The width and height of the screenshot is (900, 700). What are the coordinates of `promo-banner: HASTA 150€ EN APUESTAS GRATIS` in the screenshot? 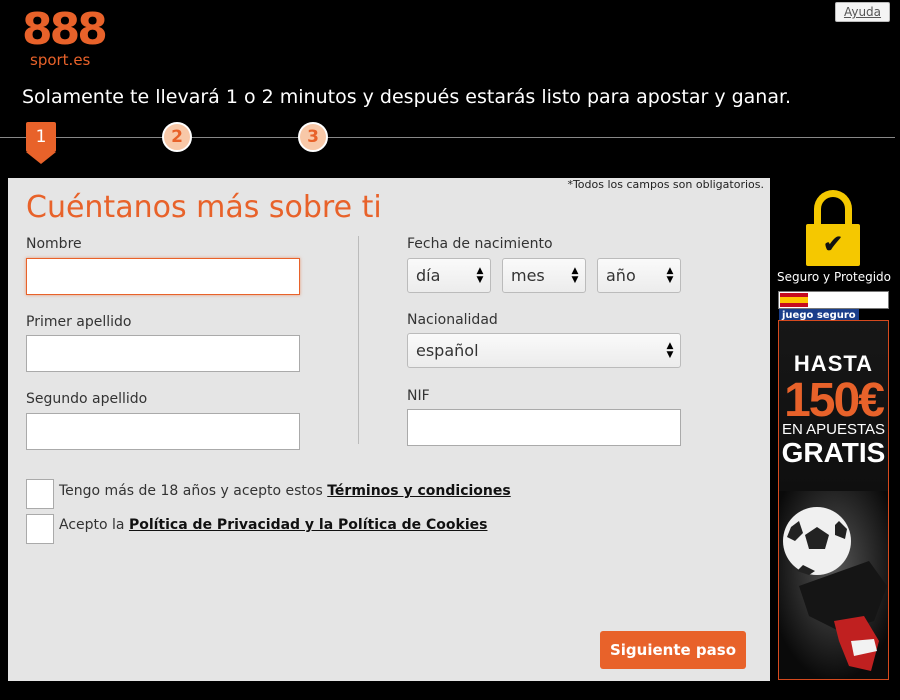 It's located at (833, 500).